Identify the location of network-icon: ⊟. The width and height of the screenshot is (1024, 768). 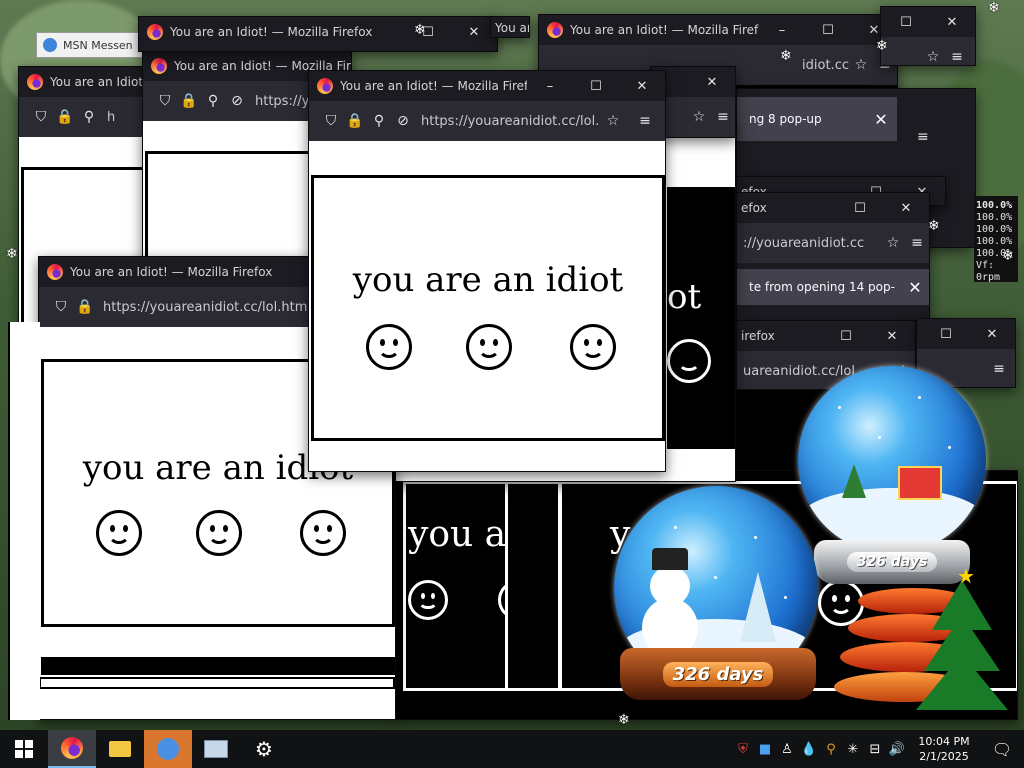
(875, 749).